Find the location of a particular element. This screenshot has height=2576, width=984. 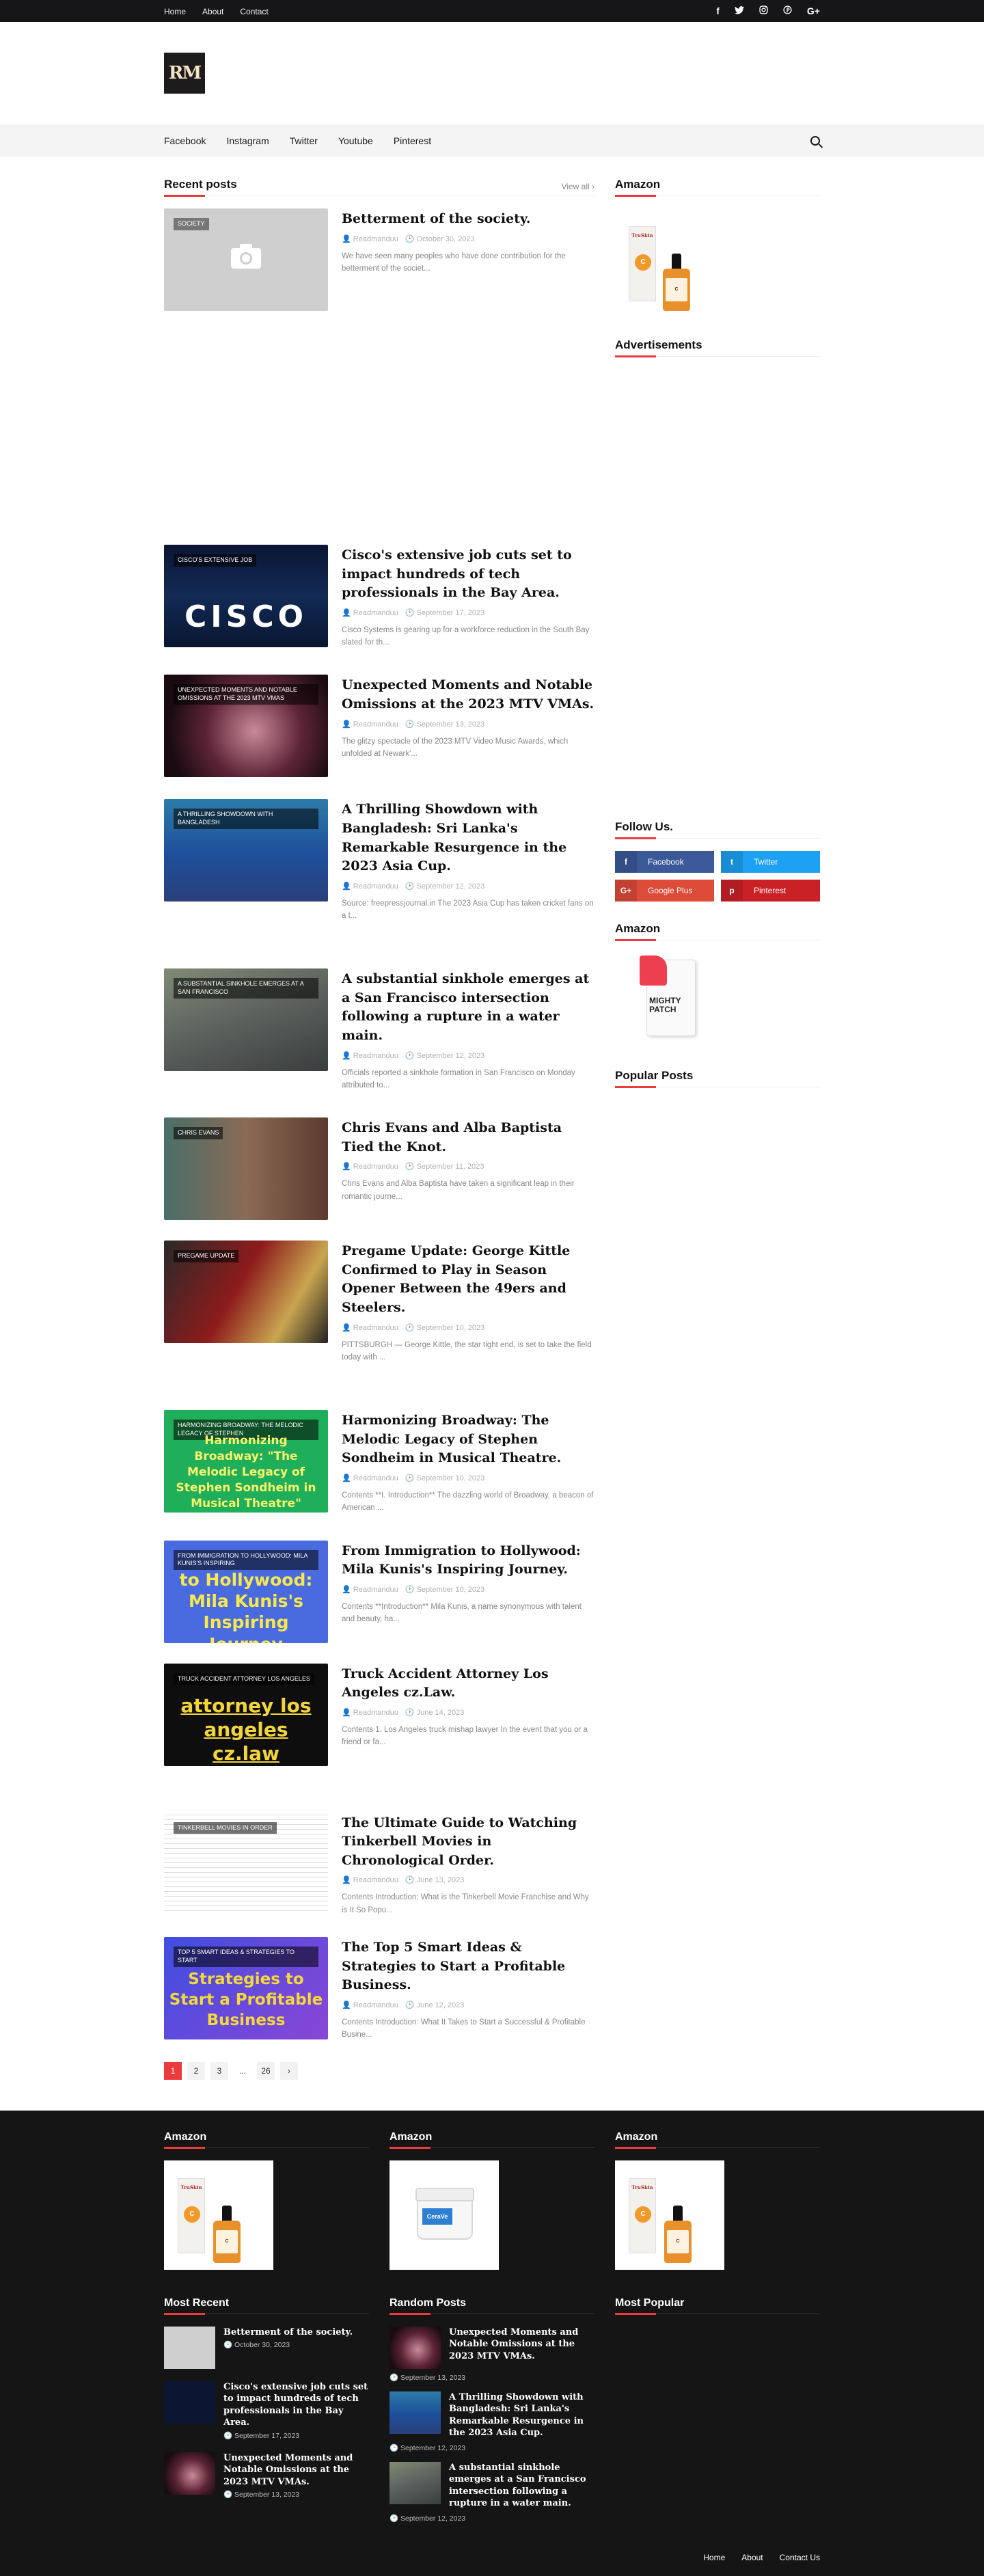

search-icon is located at coordinates (815, 141).